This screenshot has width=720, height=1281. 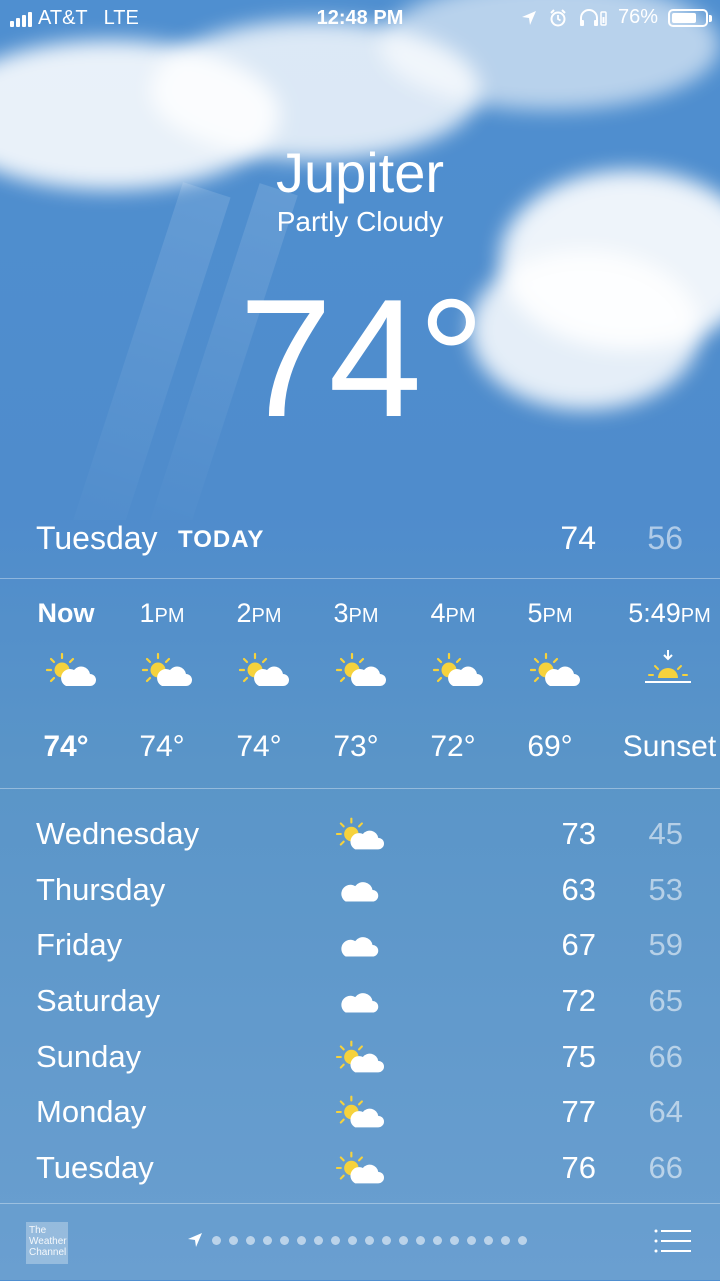 What do you see at coordinates (665, 889) in the screenshot?
I see `forecast-low: 53` at bounding box center [665, 889].